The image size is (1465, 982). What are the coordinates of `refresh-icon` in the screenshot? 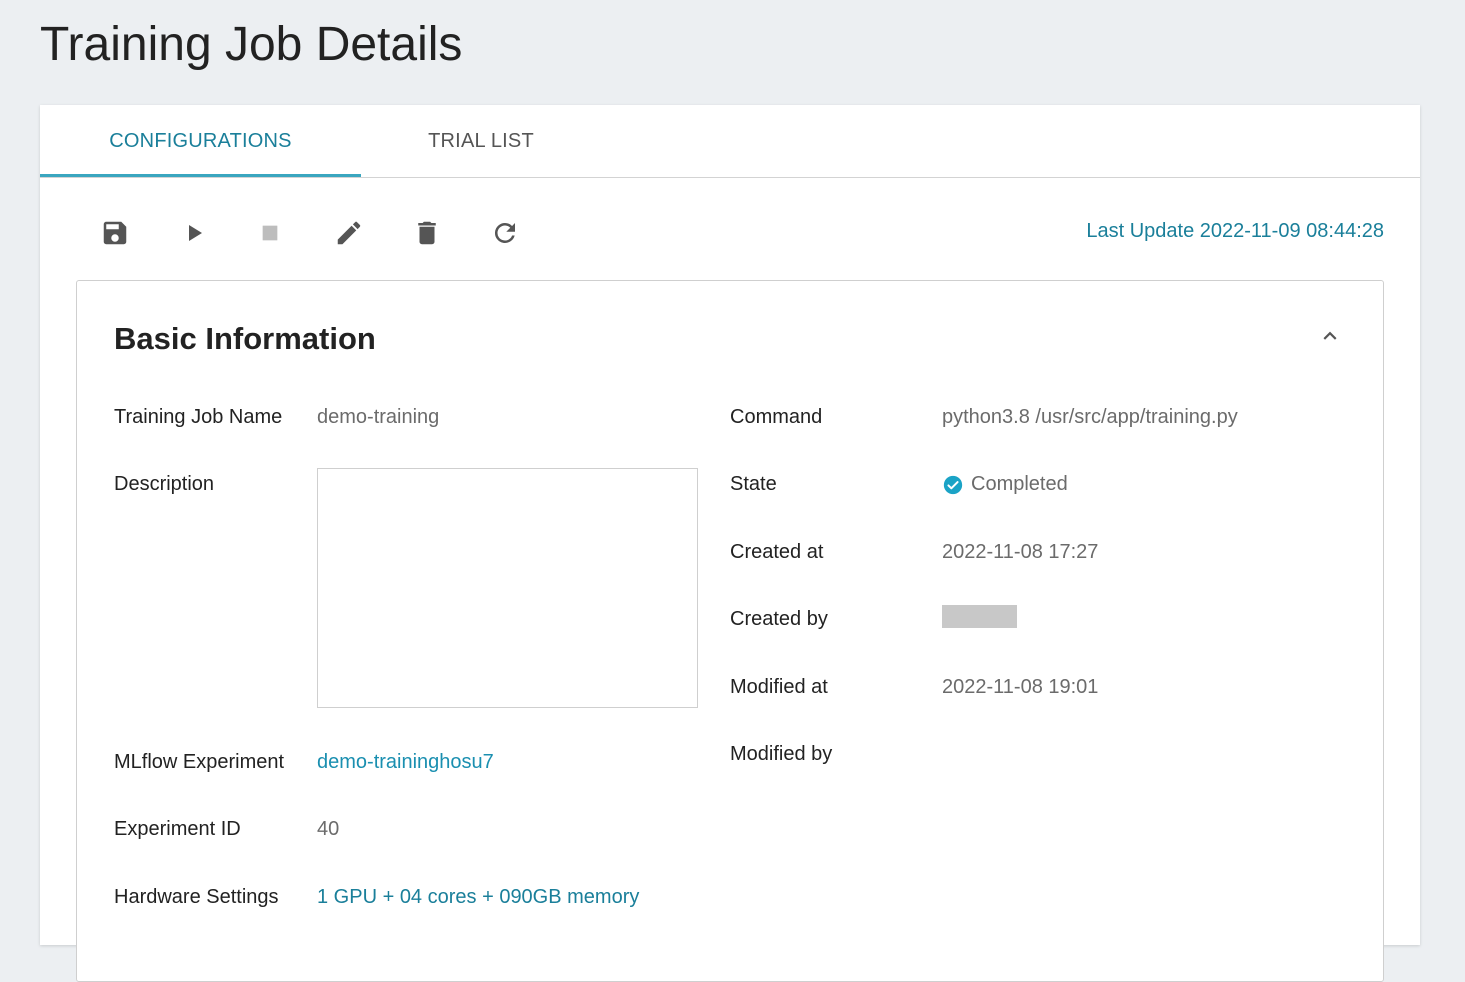 It's located at (504, 233).